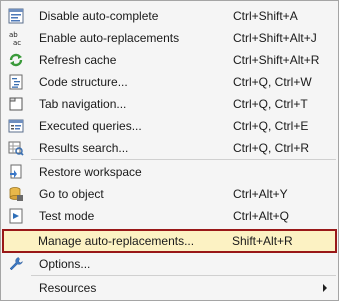 Image resolution: width=339 pixels, height=301 pixels. Describe the element at coordinates (275, 38) in the screenshot. I see `menu-item-shortcut: Ctrl+Shift+Alt+J` at that location.